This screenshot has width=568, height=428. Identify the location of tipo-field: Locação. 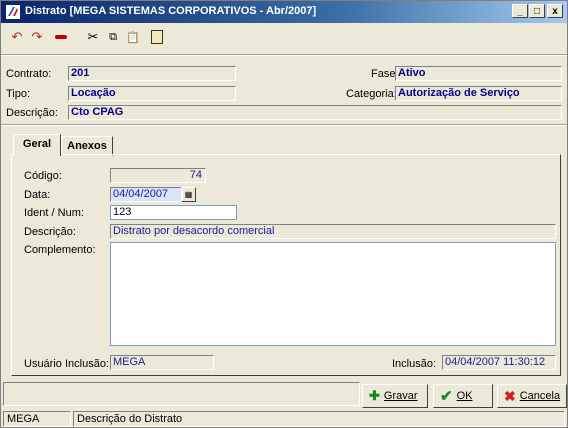
(152, 93).